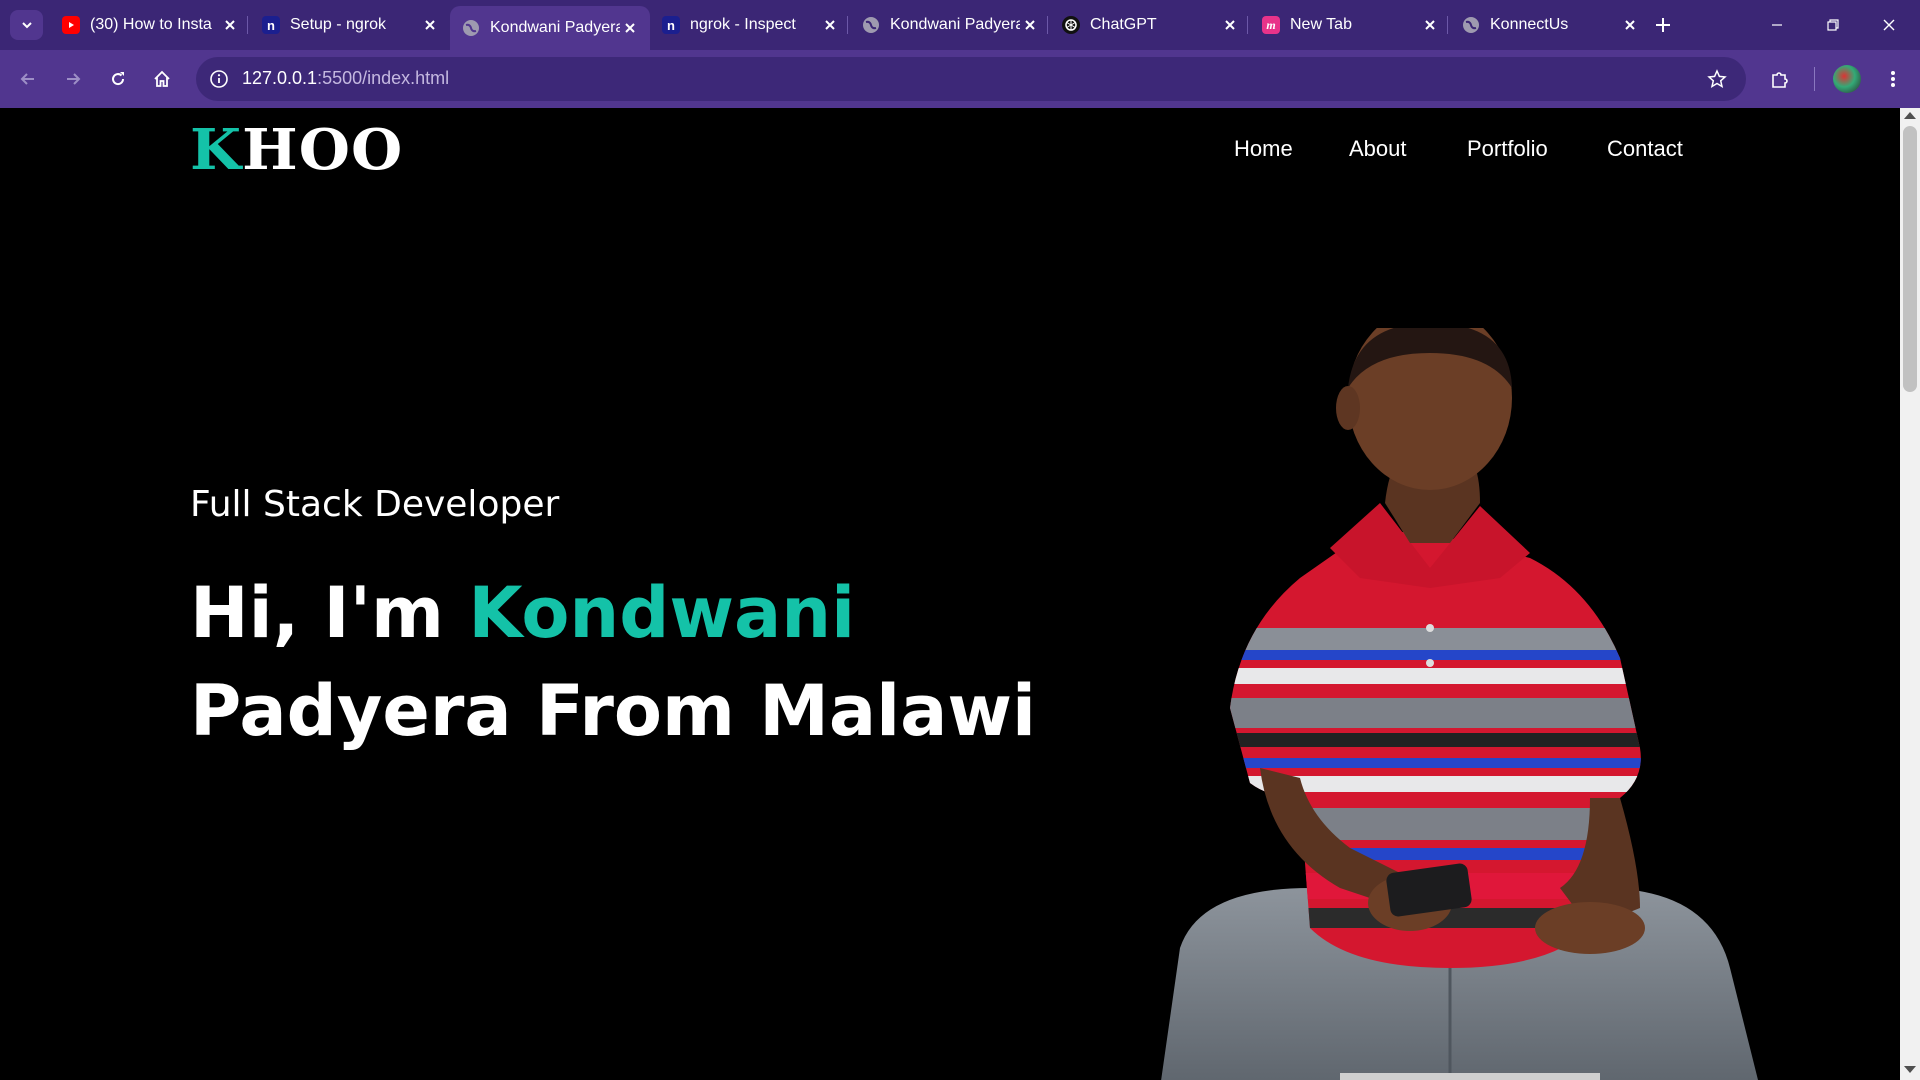 The image size is (1920, 1080). I want to click on forward-button, so click(73, 79).